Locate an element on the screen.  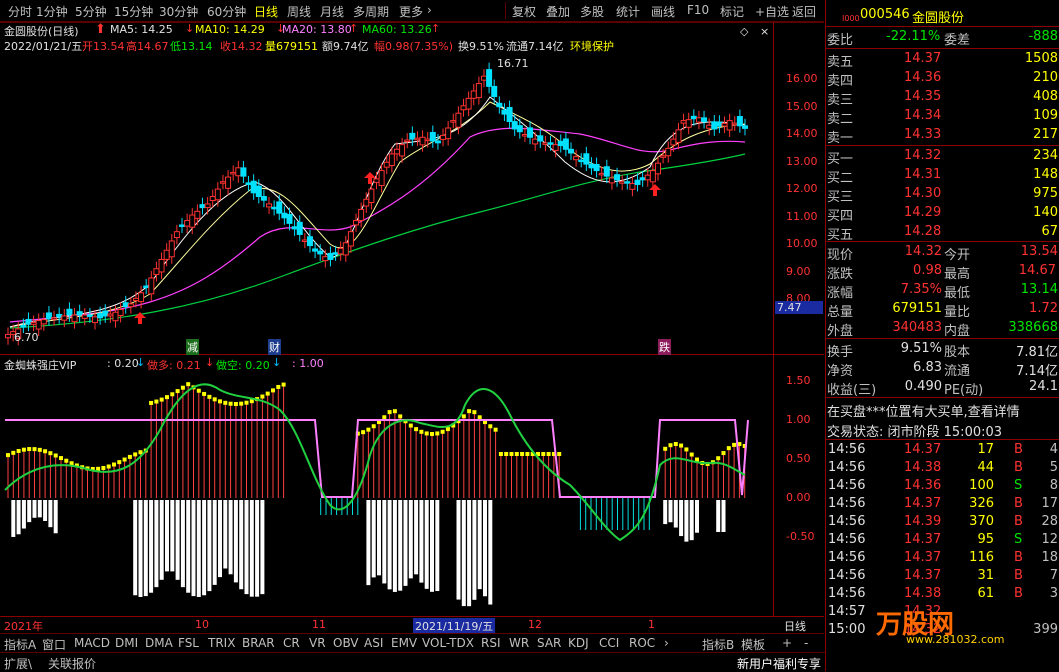
template-button: 模板 is located at coordinates (753, 644).